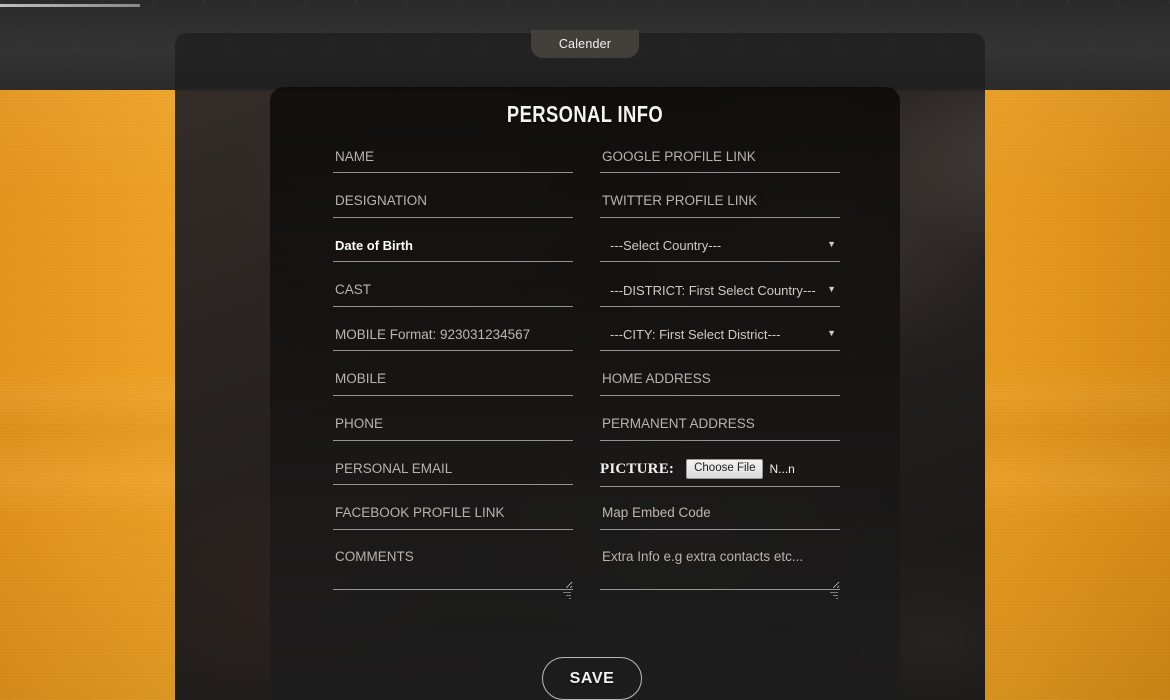 Image resolution: width=1170 pixels, height=700 pixels. I want to click on field-home-address, so click(720, 390).